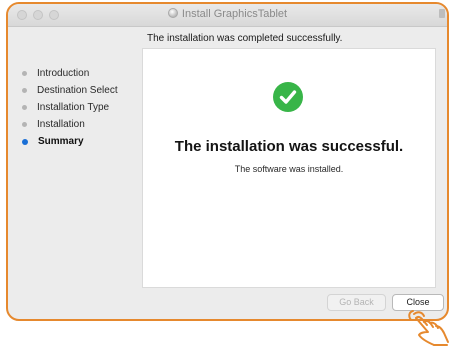 This screenshot has height=348, width=455. Describe the element at coordinates (63, 73) in the screenshot. I see `sidebar-step-label: Introduction` at that location.